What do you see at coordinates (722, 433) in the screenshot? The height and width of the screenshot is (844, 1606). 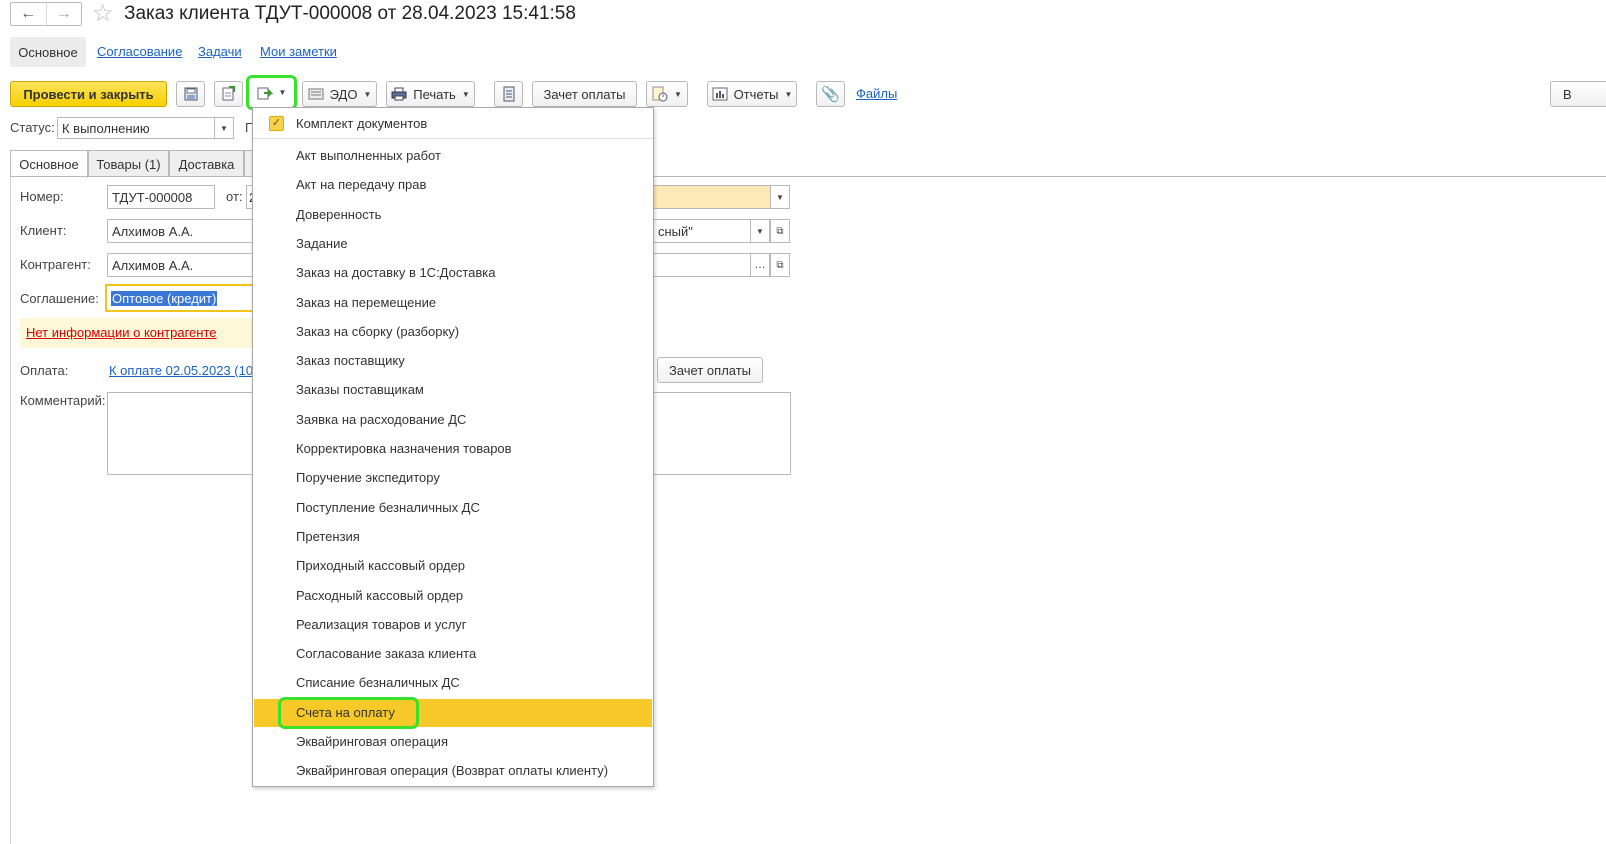 I see `comment-textarea-right` at bounding box center [722, 433].